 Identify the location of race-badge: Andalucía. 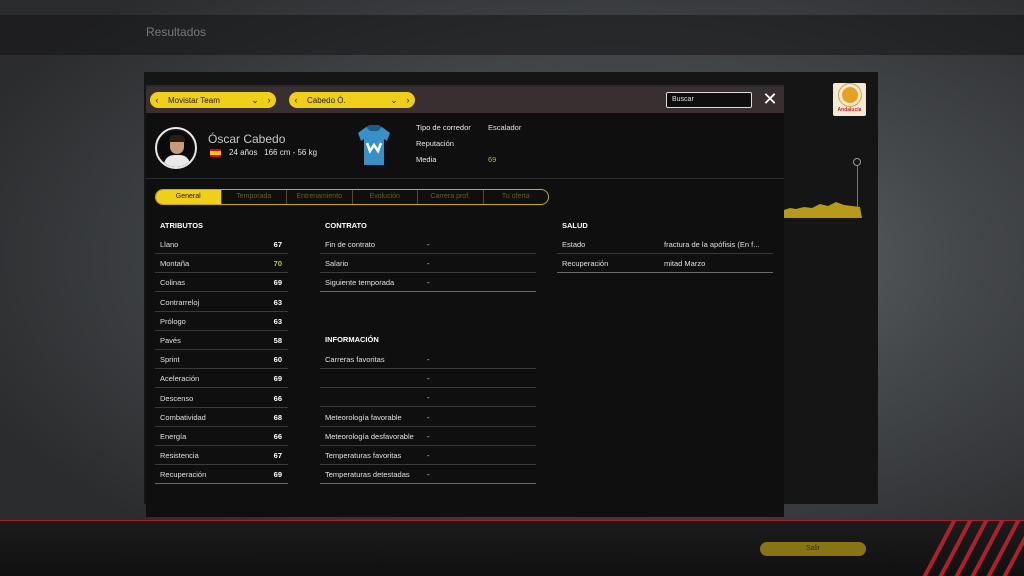
(849, 99).